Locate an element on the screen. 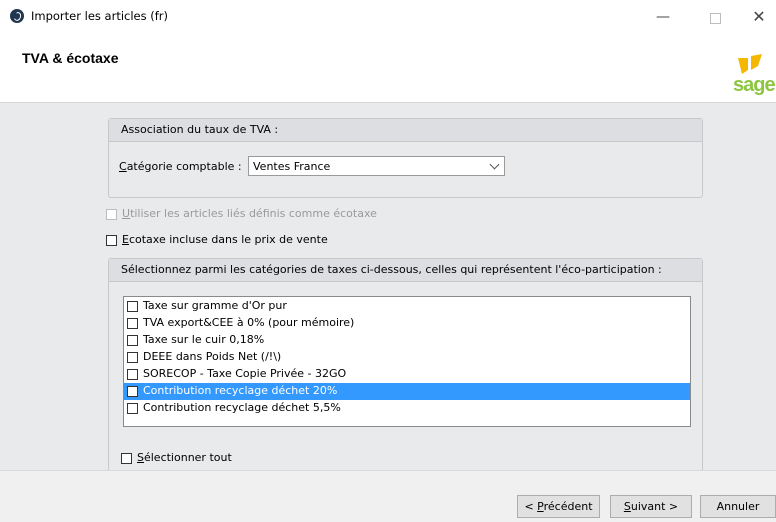 The height and width of the screenshot is (522, 776). list-item: SORECOP - Taxe Copie Privée - 32GO is located at coordinates (407, 374).